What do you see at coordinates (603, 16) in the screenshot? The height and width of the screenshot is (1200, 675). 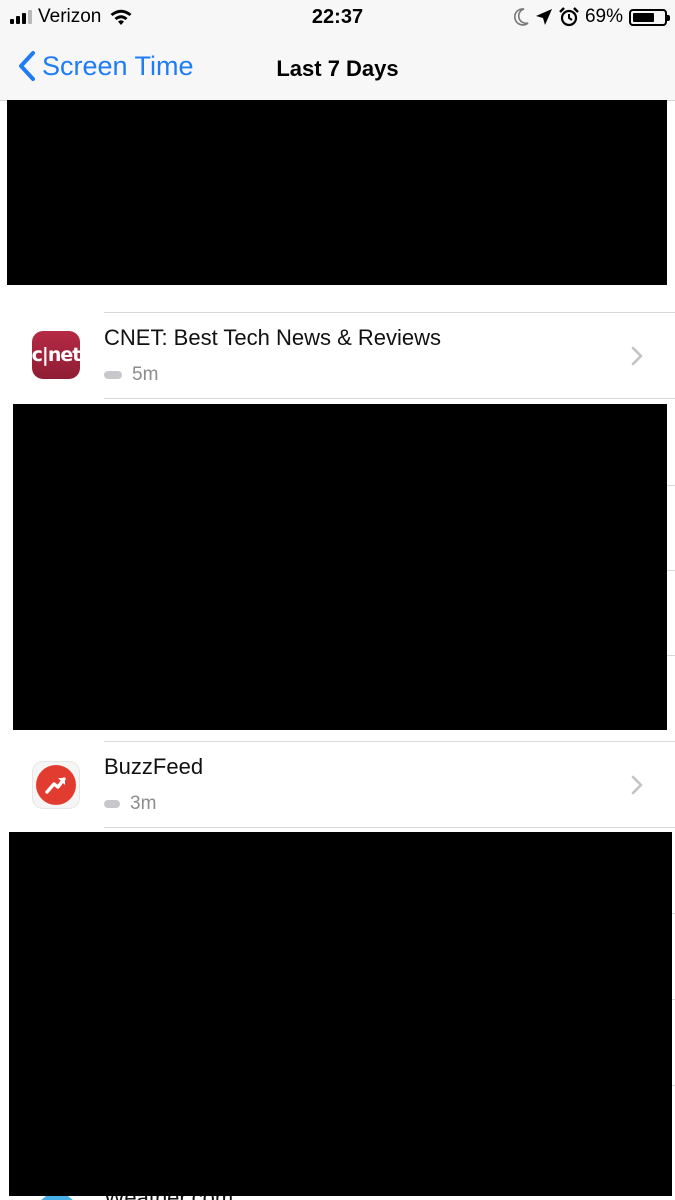 I see `battery-percent: 69%` at bounding box center [603, 16].